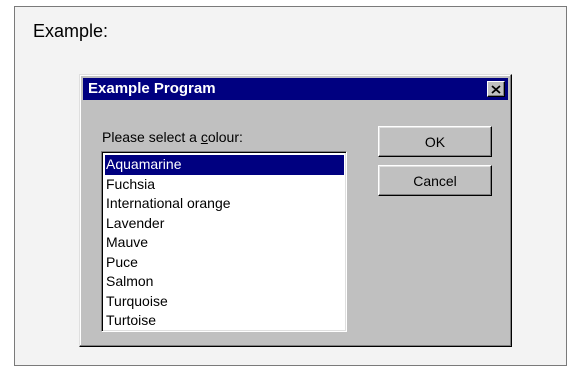 This screenshot has height=367, width=571. What do you see at coordinates (224, 321) in the screenshot?
I see `list-item: Turtoise` at bounding box center [224, 321].